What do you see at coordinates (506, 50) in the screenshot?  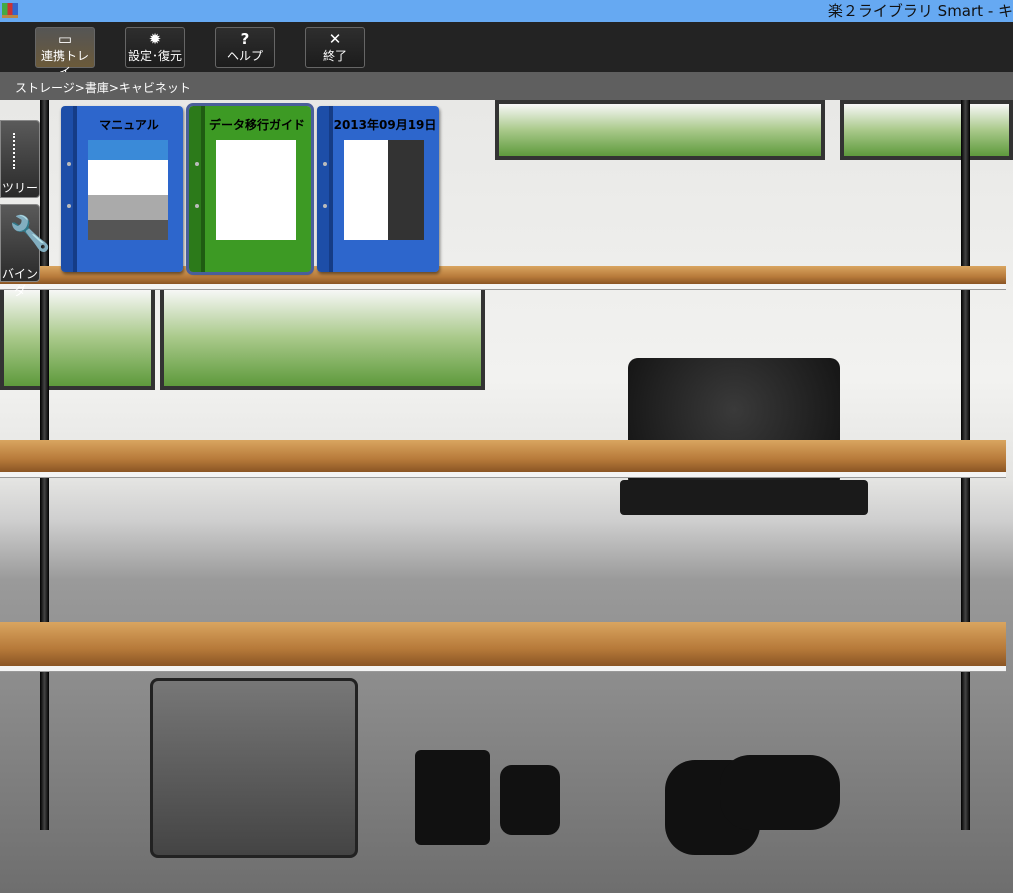 I see `toolbar: ▭連携トレイ ✹設定･復元 ?ヘルプ ✕終了` at bounding box center [506, 50].